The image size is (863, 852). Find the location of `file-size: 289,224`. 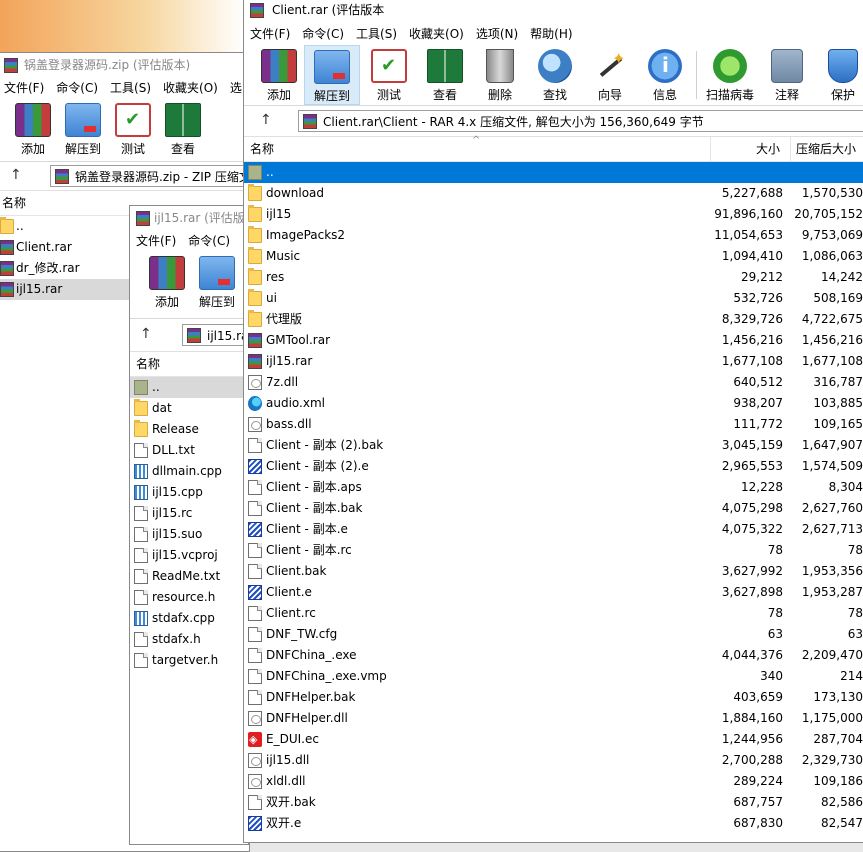

file-size: 289,224 is located at coordinates (758, 781).